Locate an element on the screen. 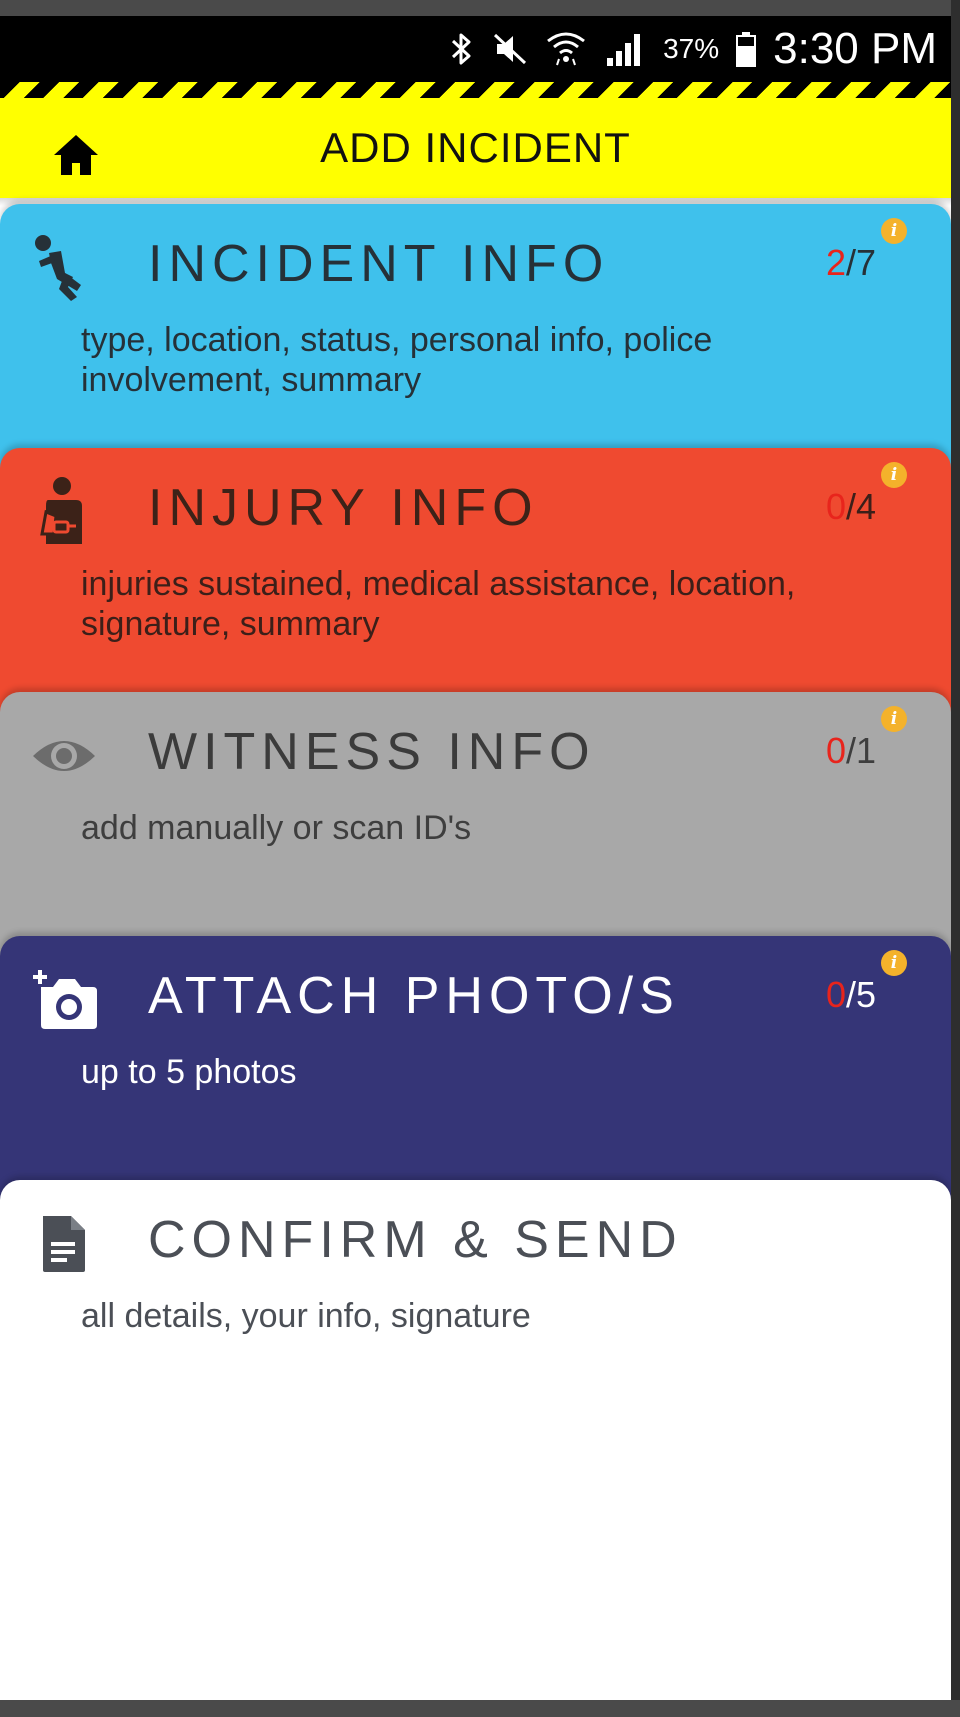 This screenshot has height=1717, width=960. status-icons: 37% 3:30 PM is located at coordinates (693, 49).